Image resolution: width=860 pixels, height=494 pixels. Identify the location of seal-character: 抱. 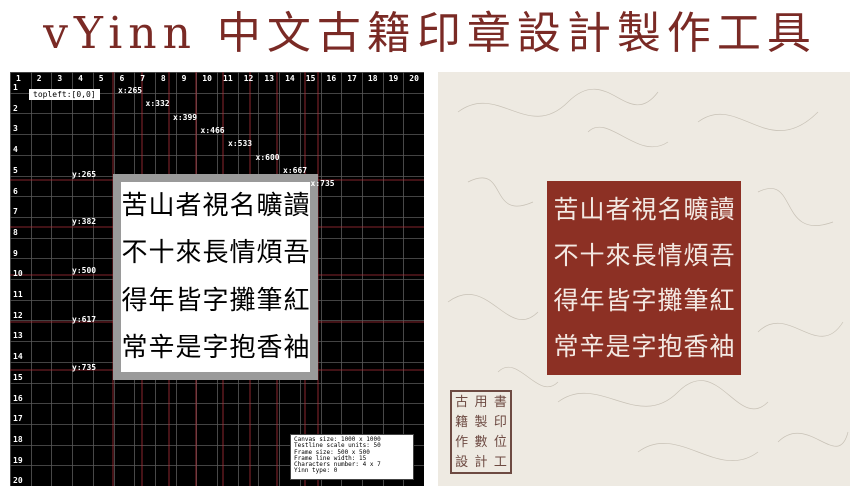
(242, 348).